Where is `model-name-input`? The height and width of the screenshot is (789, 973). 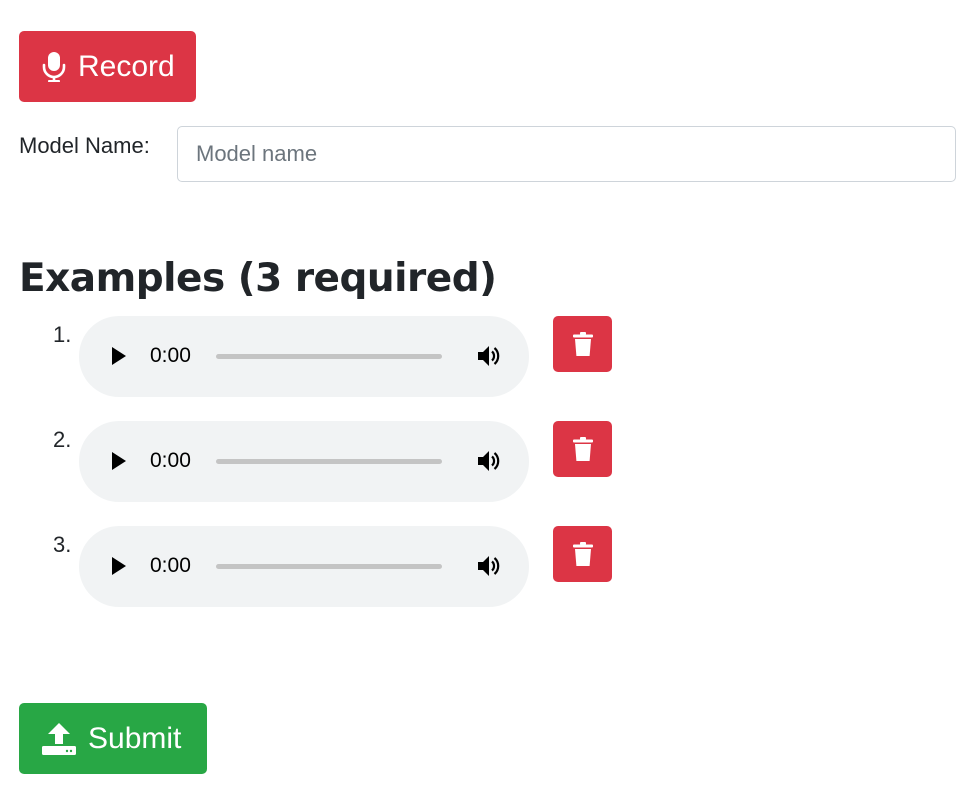 model-name-input is located at coordinates (566, 154).